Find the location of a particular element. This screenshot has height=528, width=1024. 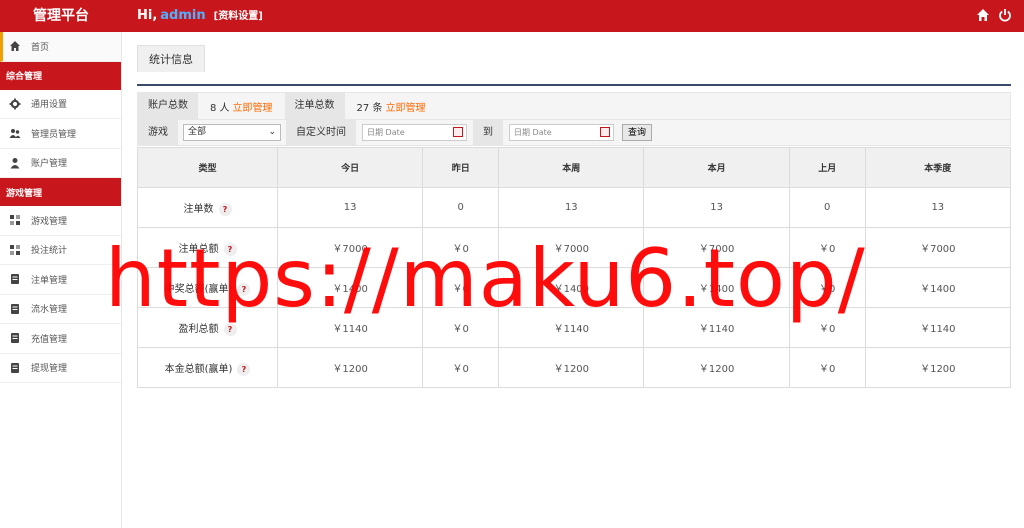

date-from-input: 日期 Date is located at coordinates (414, 132).